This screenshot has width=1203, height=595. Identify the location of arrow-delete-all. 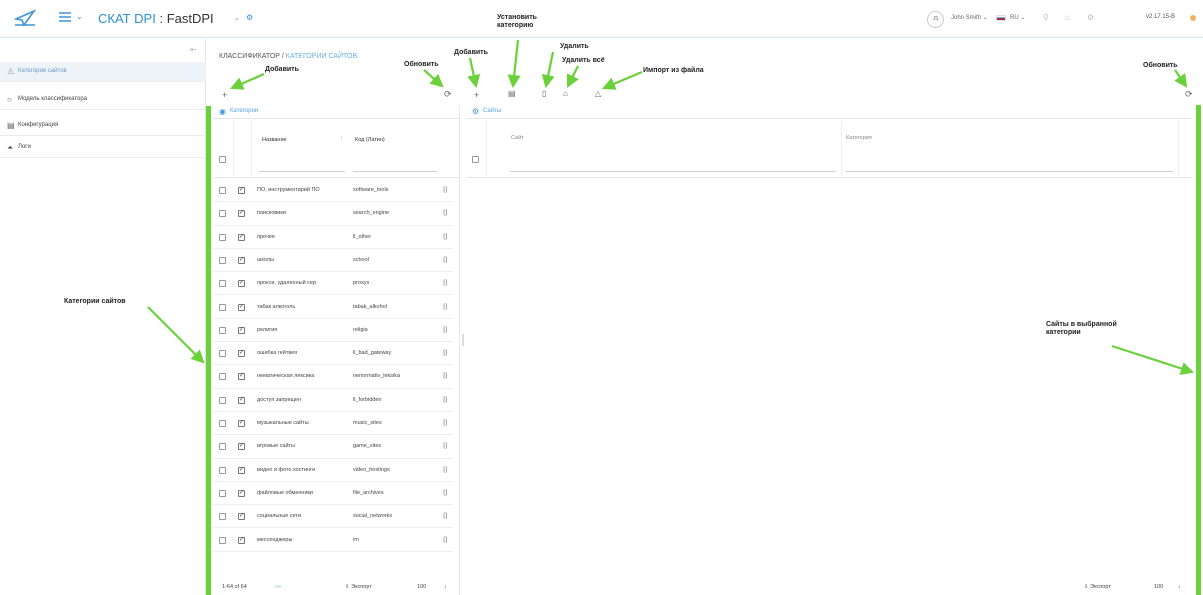
(573, 76).